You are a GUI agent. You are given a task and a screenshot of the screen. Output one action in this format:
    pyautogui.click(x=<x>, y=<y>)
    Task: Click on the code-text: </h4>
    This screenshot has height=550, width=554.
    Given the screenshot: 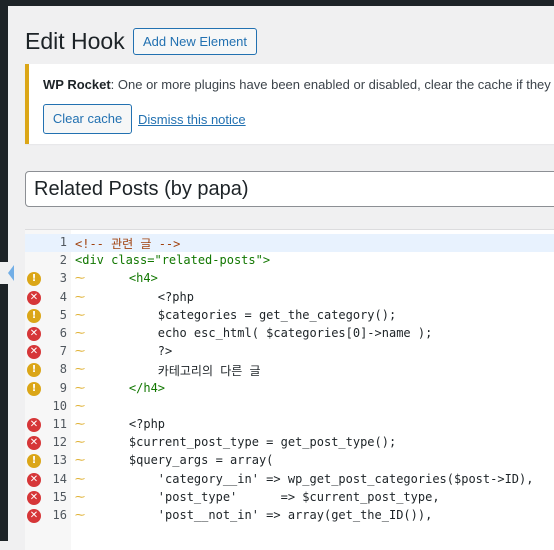 What is the action you would take?
    pyautogui.click(x=133, y=387)
    